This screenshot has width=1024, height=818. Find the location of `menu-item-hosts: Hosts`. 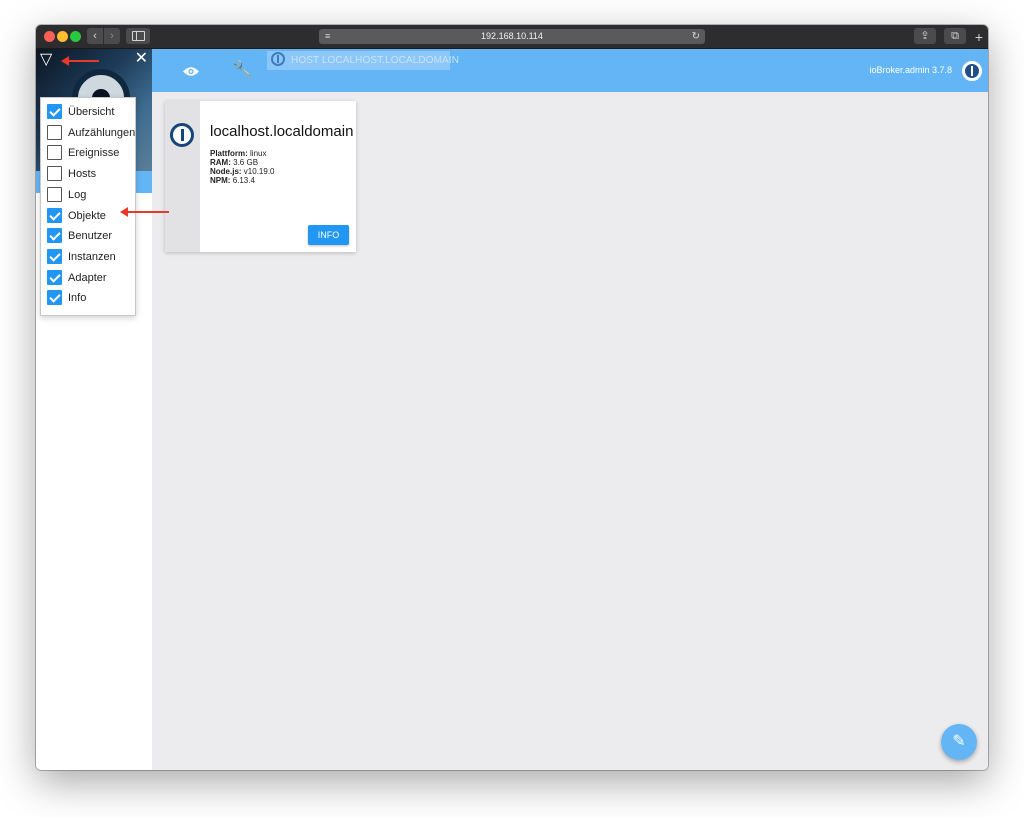

menu-item-hosts: Hosts is located at coordinates (88, 174).